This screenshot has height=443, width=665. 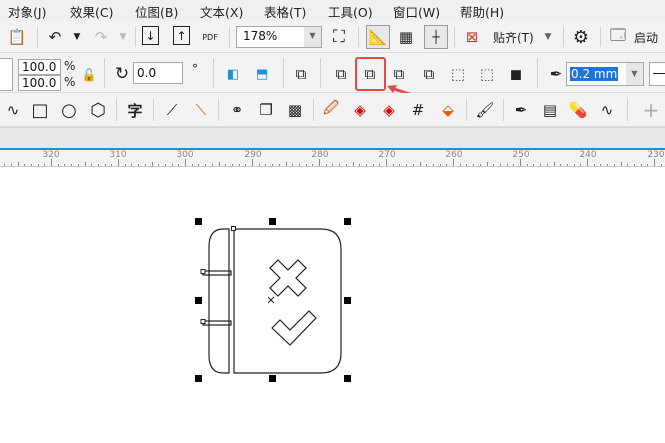 What do you see at coordinates (521, 110) in the screenshot?
I see `pen-icon: ✒` at bounding box center [521, 110].